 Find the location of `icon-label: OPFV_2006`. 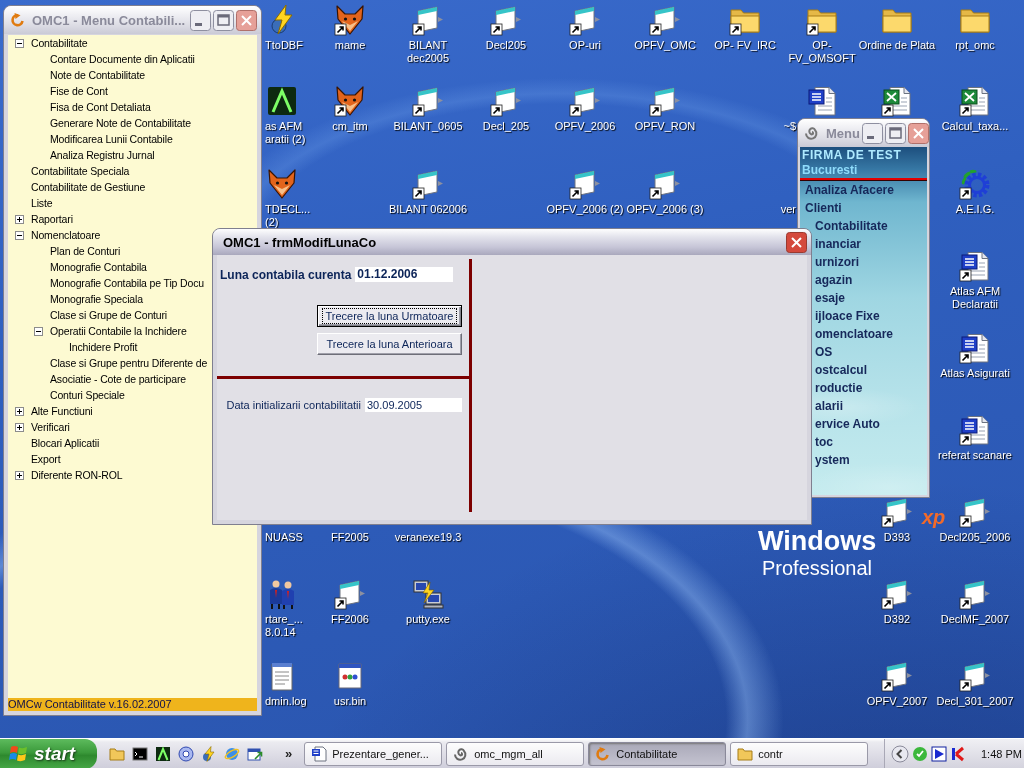

icon-label: OPFV_2006 is located at coordinates (585, 126).